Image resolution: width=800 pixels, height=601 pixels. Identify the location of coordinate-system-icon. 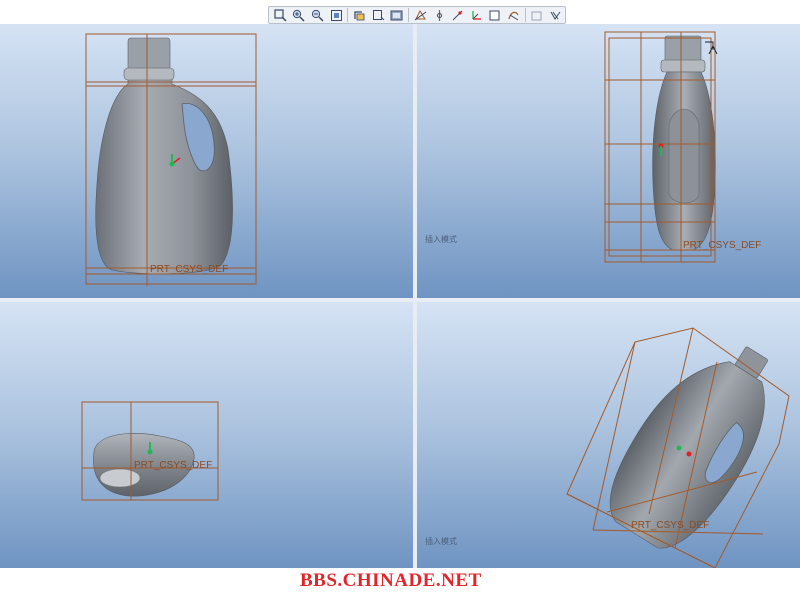
(476, 15).